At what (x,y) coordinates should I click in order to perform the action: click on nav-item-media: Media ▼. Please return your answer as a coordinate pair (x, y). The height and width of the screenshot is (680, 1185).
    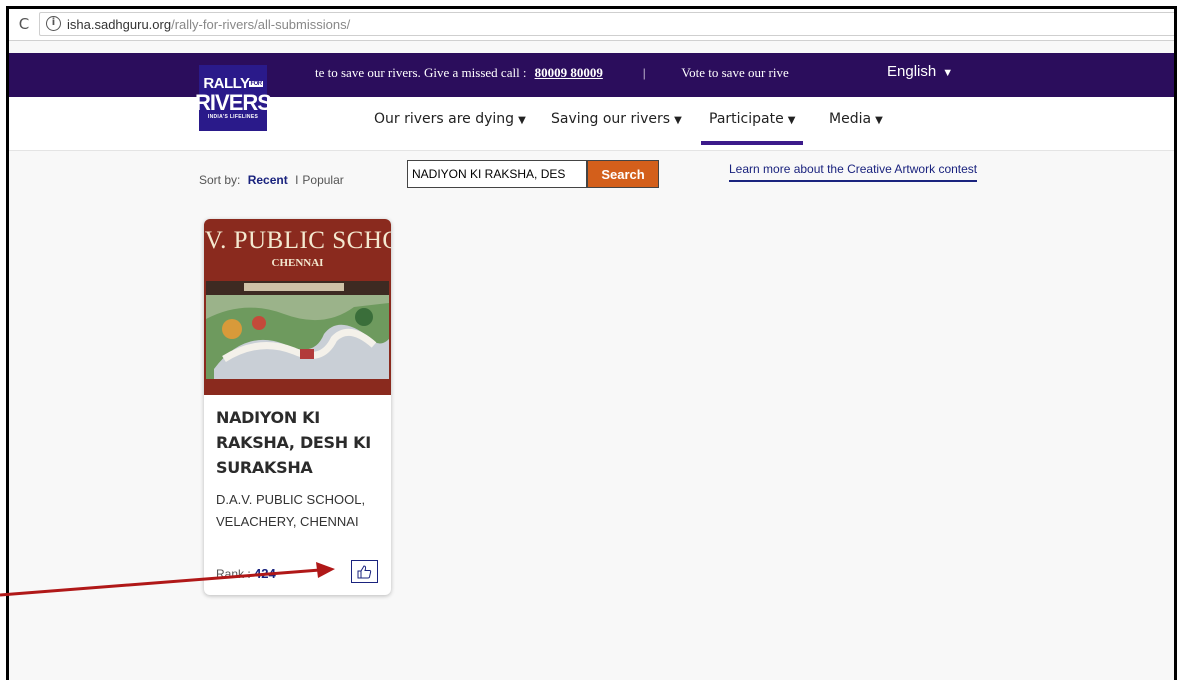
    Looking at the image, I should click on (856, 119).